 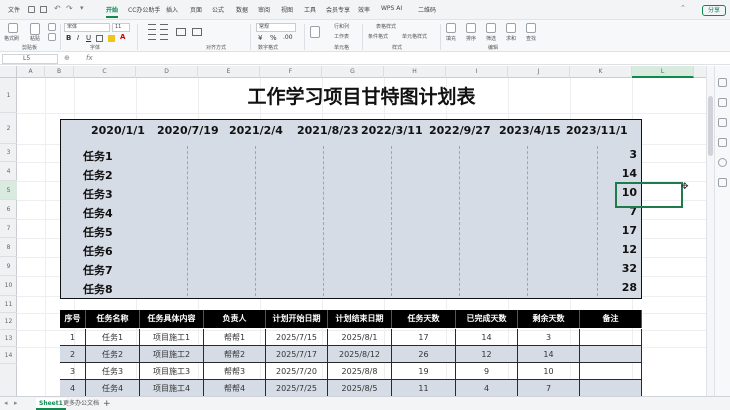 What do you see at coordinates (722, 122) in the screenshot?
I see `shape-panel-icon` at bounding box center [722, 122].